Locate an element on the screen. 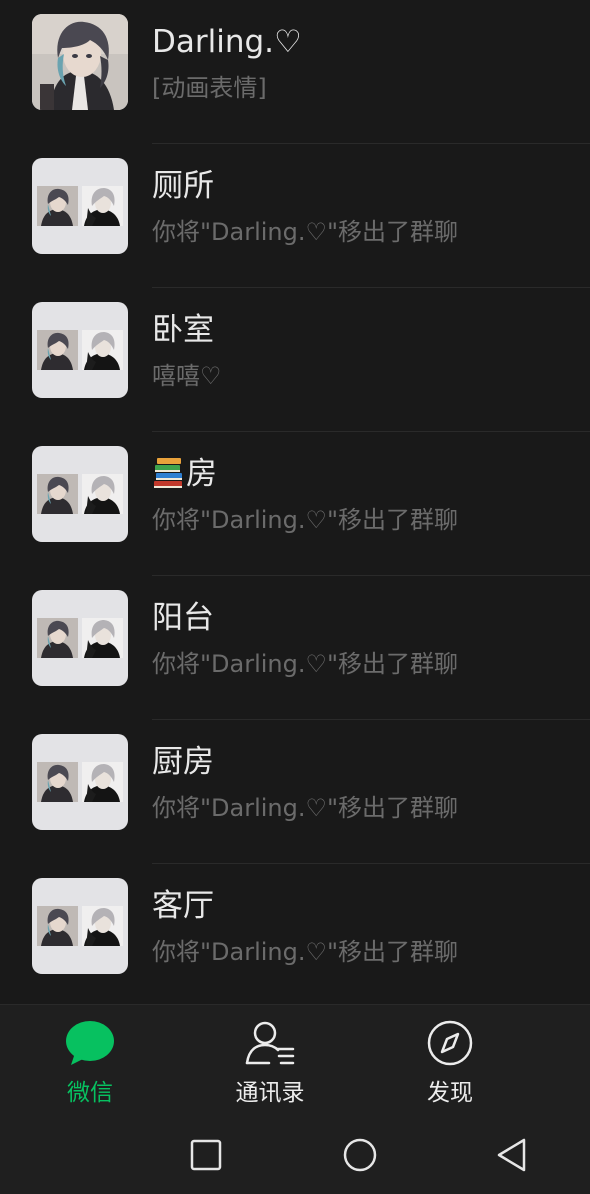 This screenshot has width=590, height=1194. chat-item-balcony: 阳台 你将"Darling.♡"移出了群聊 is located at coordinates (295, 648).